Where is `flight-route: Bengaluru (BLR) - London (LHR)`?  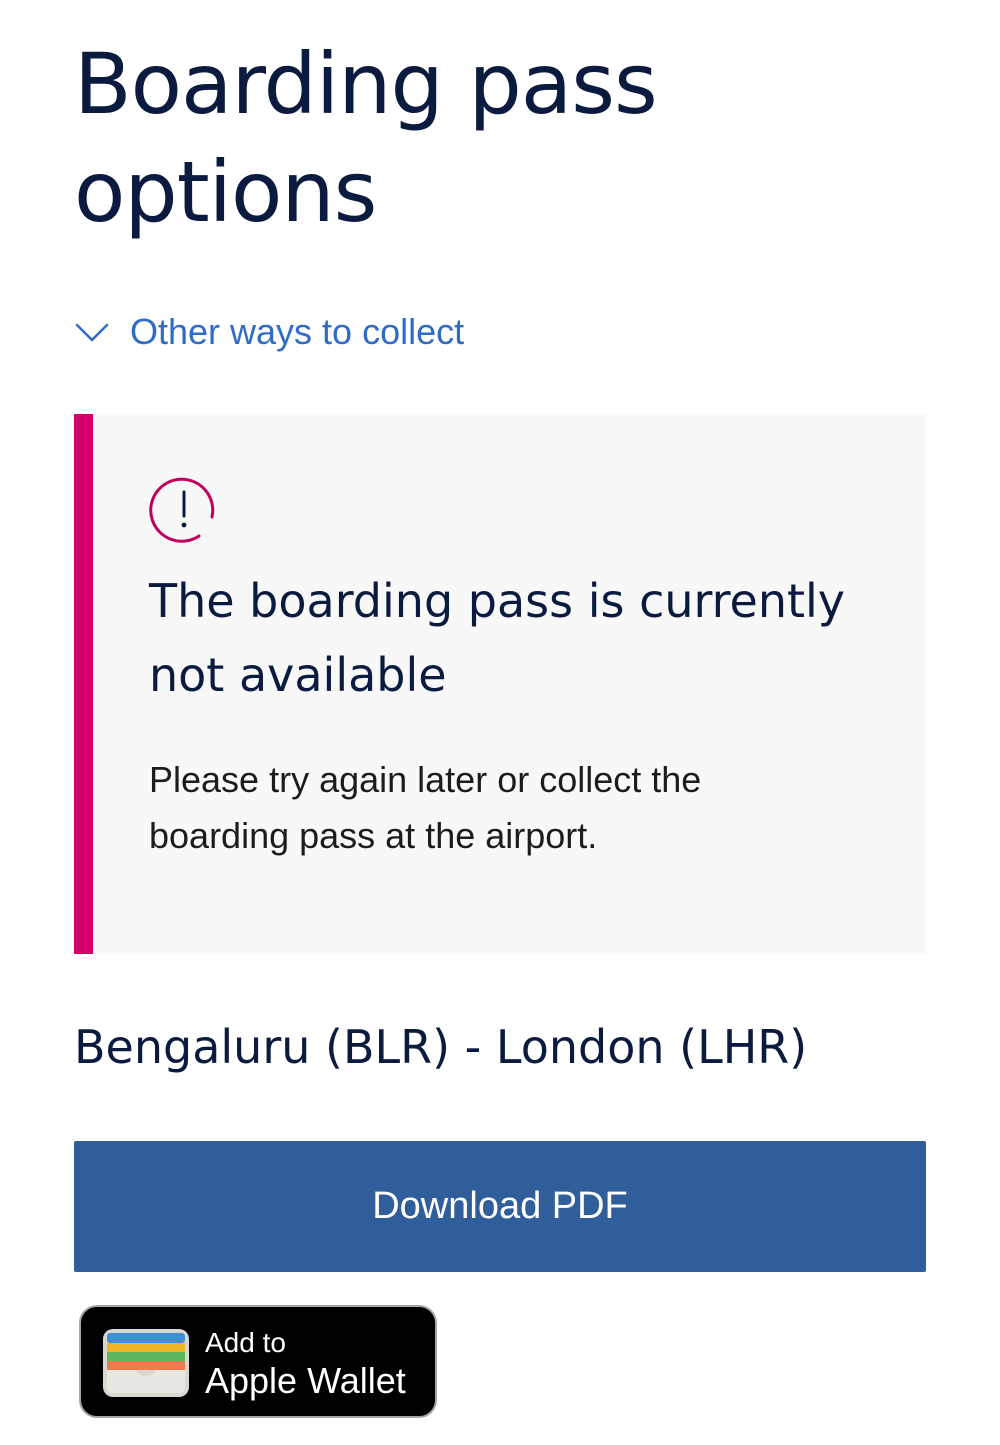
flight-route: Bengaluru (BLR) - London (LHR) is located at coordinates (441, 1047).